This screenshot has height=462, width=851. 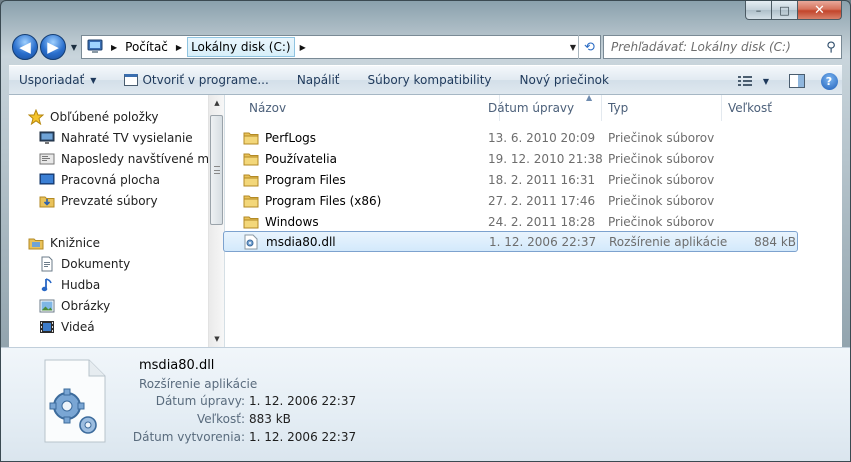 I want to click on star-icon, so click(x=36, y=116).